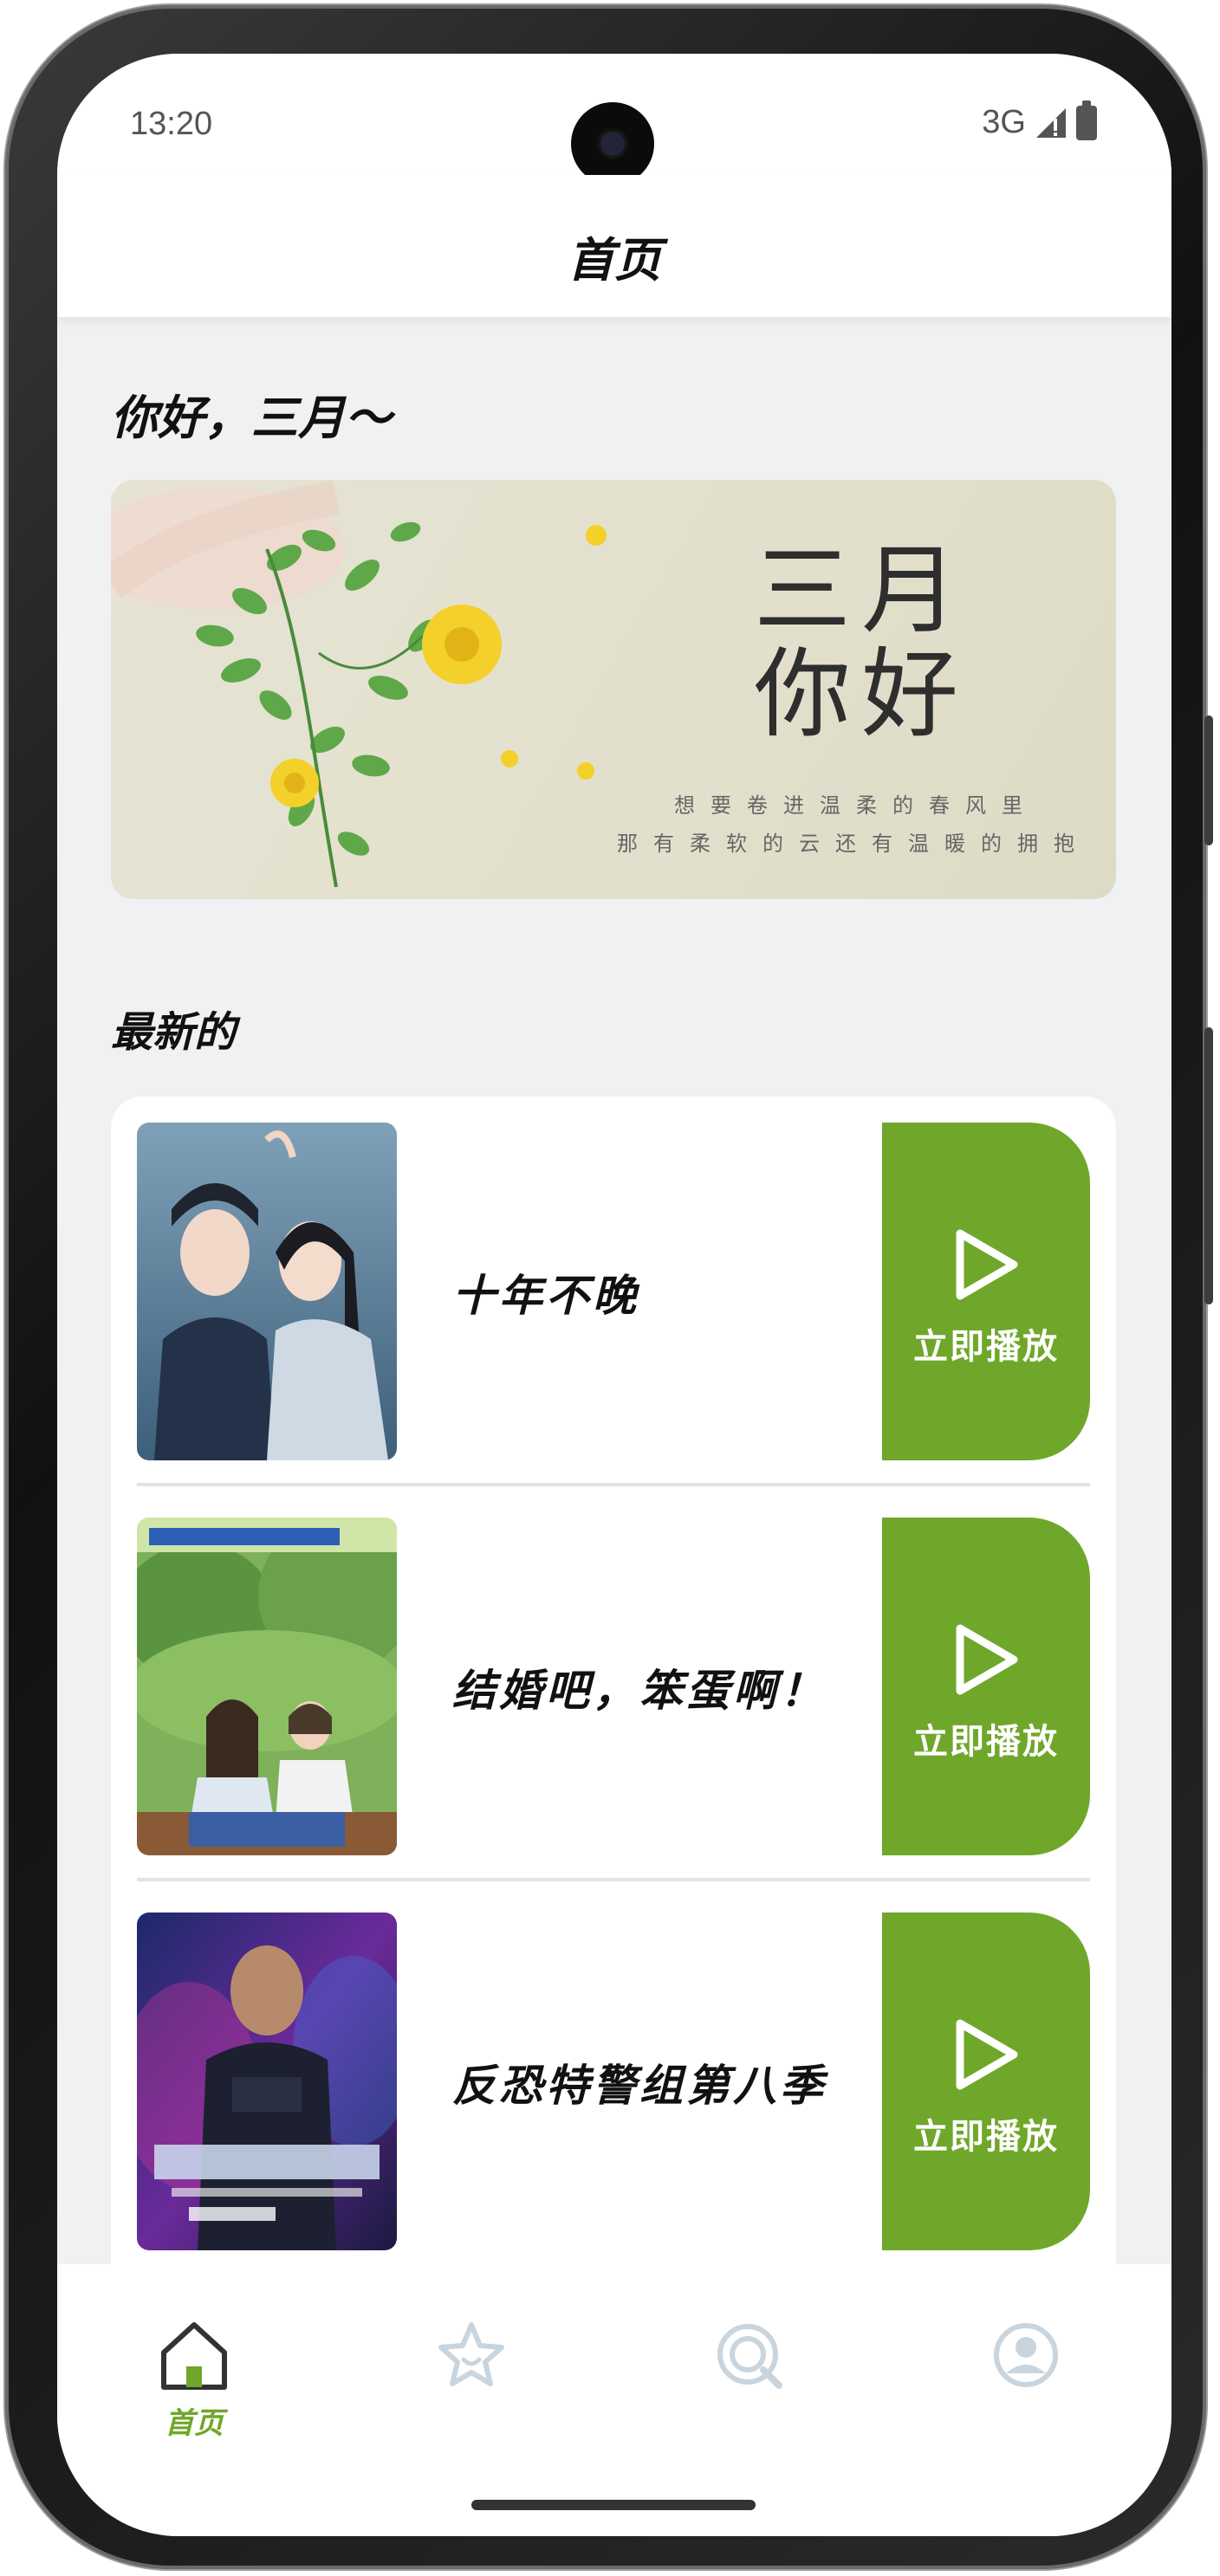 The height and width of the screenshot is (2576, 1220). I want to click on nav-favorites, so click(471, 2355).